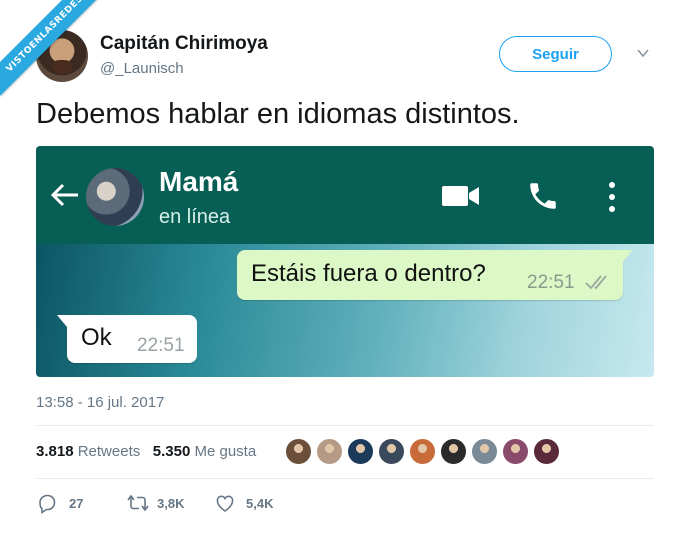 Image resolution: width=689 pixels, height=546 pixels. Describe the element at coordinates (127, 339) in the screenshot. I see `incoming-message: Ok 22:51` at that location.